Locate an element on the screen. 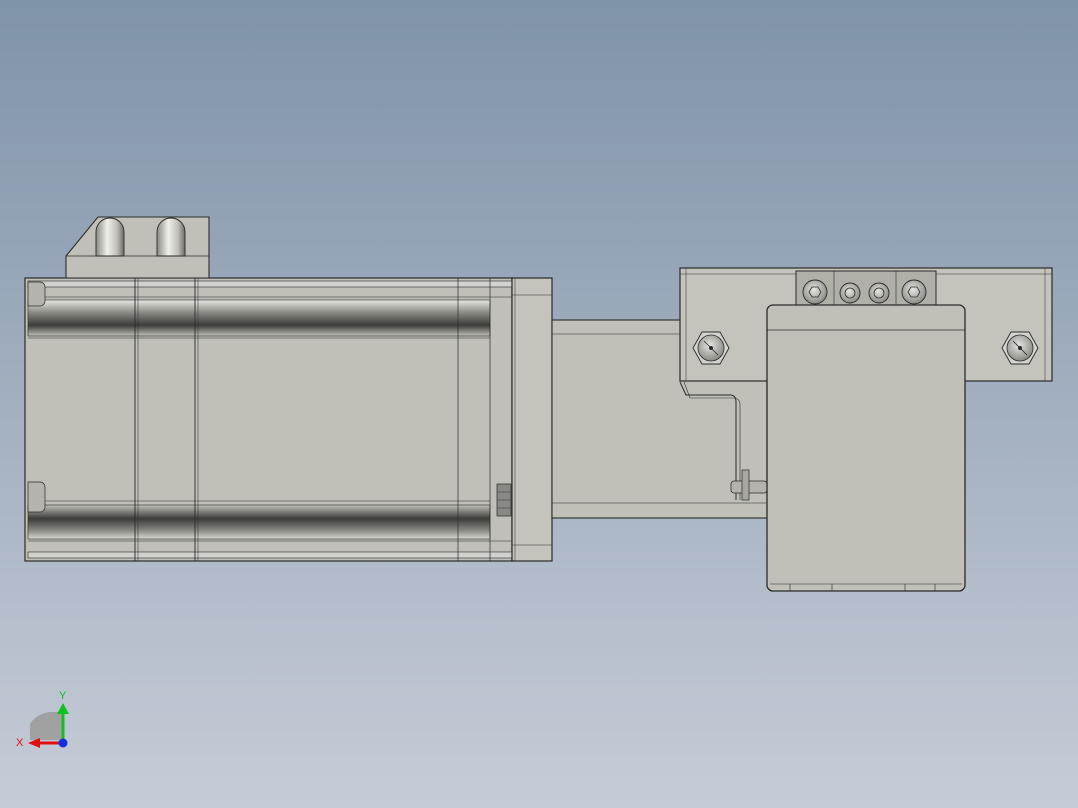  orientation-triad: Y X is located at coordinates (45, 720).